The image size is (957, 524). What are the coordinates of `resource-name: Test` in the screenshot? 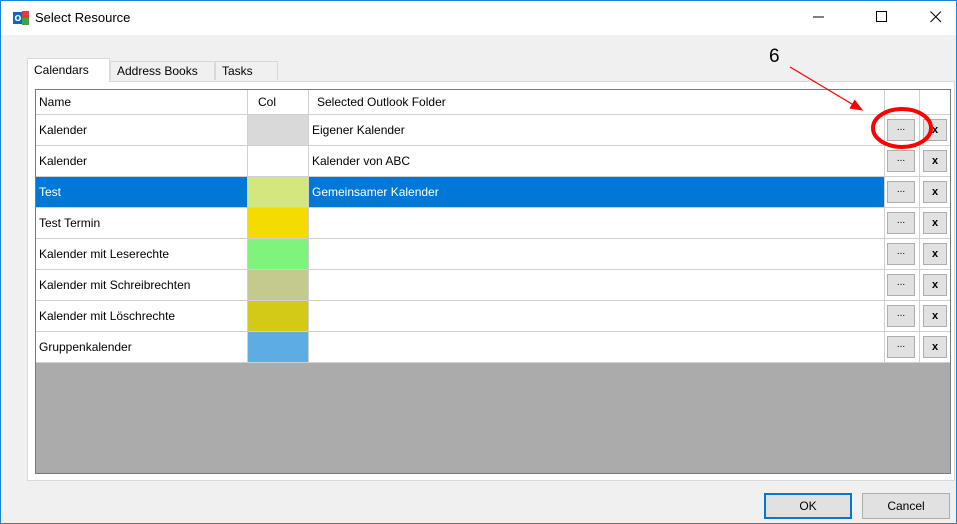 It's located at (50, 192).